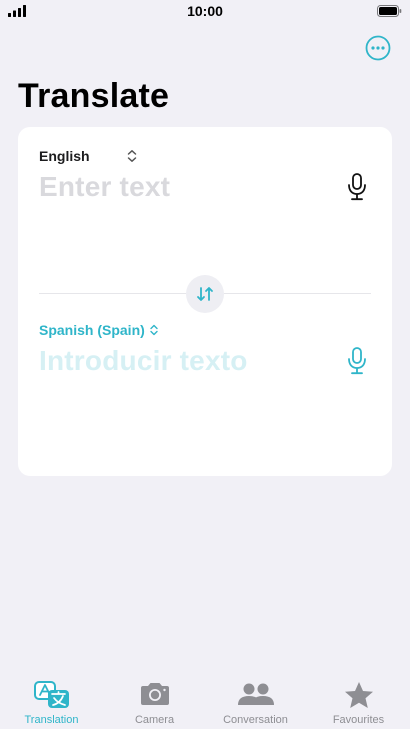 The width and height of the screenshot is (410, 729). I want to click on source-language-label: English, so click(64, 156).